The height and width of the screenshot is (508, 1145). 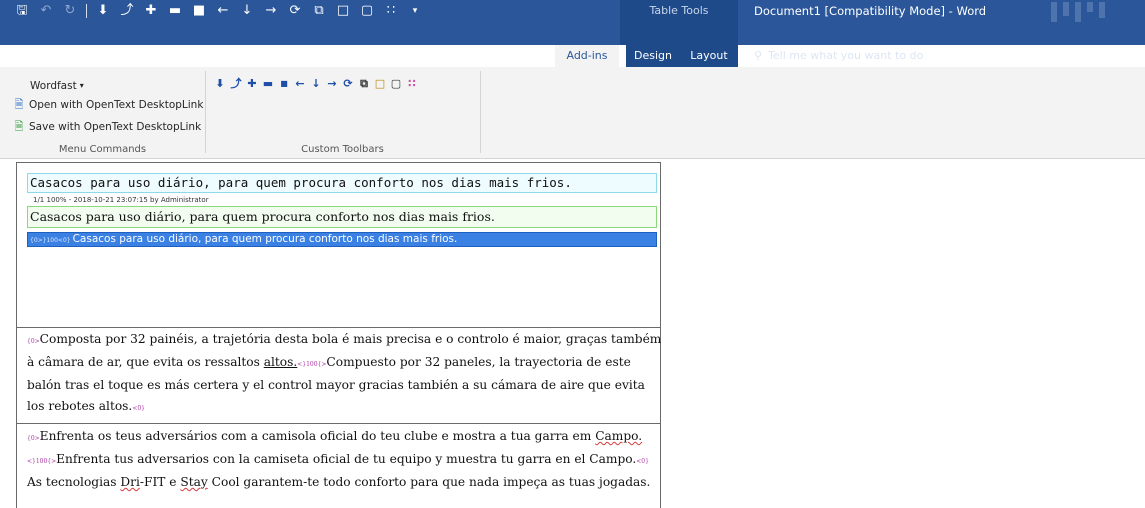 I want to click on wordfast-dropdown: Wordfast ▾, so click(x=57, y=86).